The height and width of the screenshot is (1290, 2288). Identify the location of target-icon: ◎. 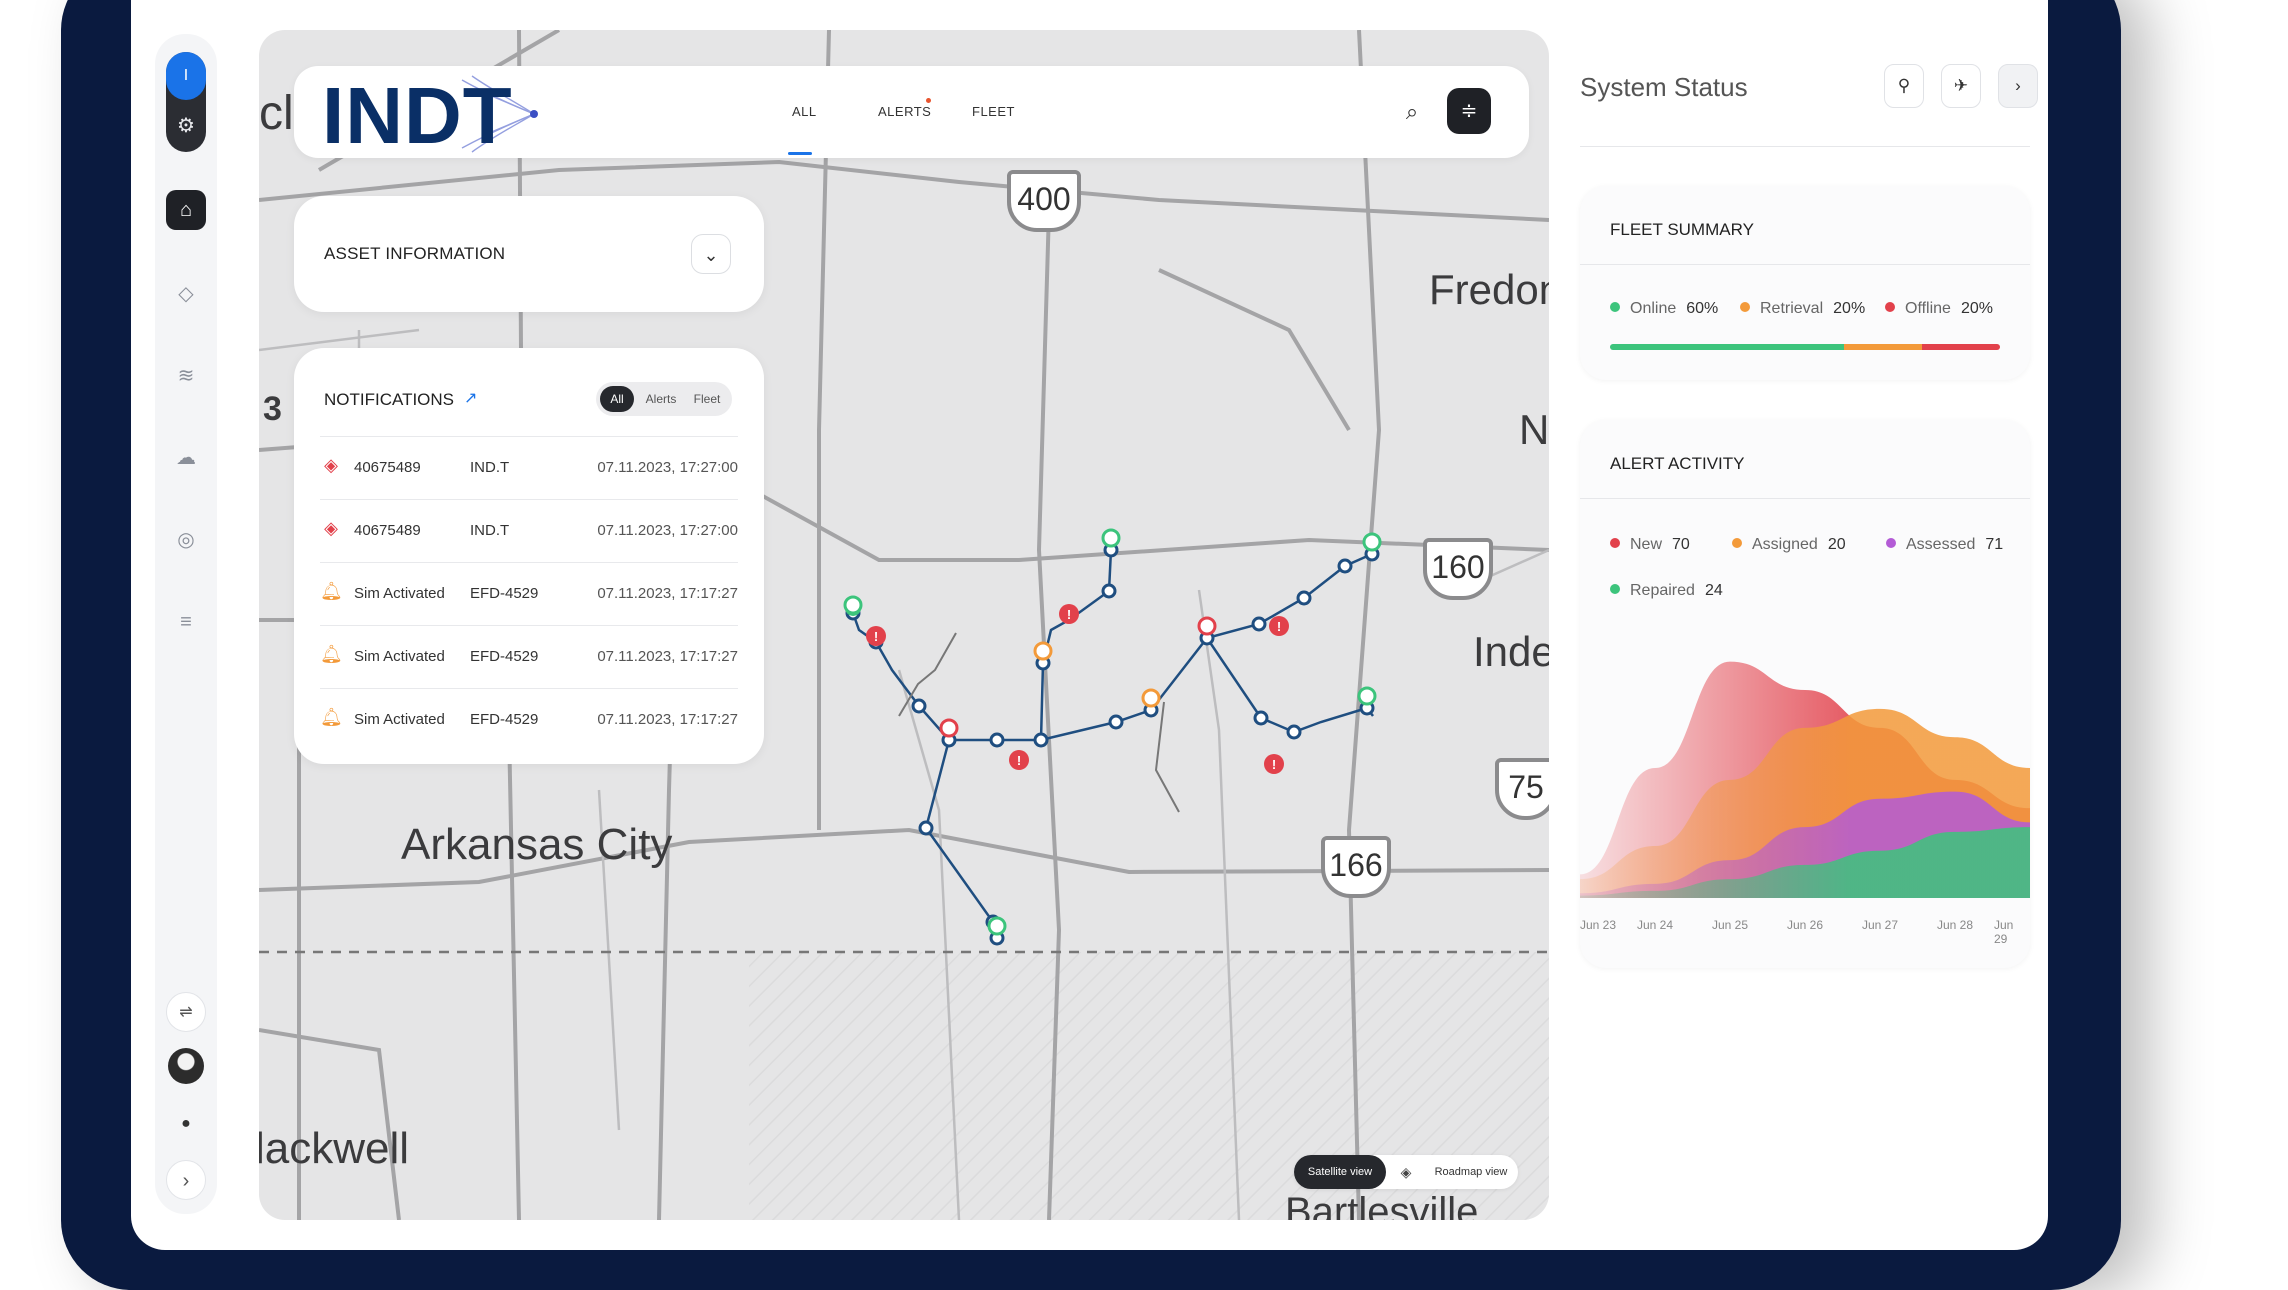
(186, 540).